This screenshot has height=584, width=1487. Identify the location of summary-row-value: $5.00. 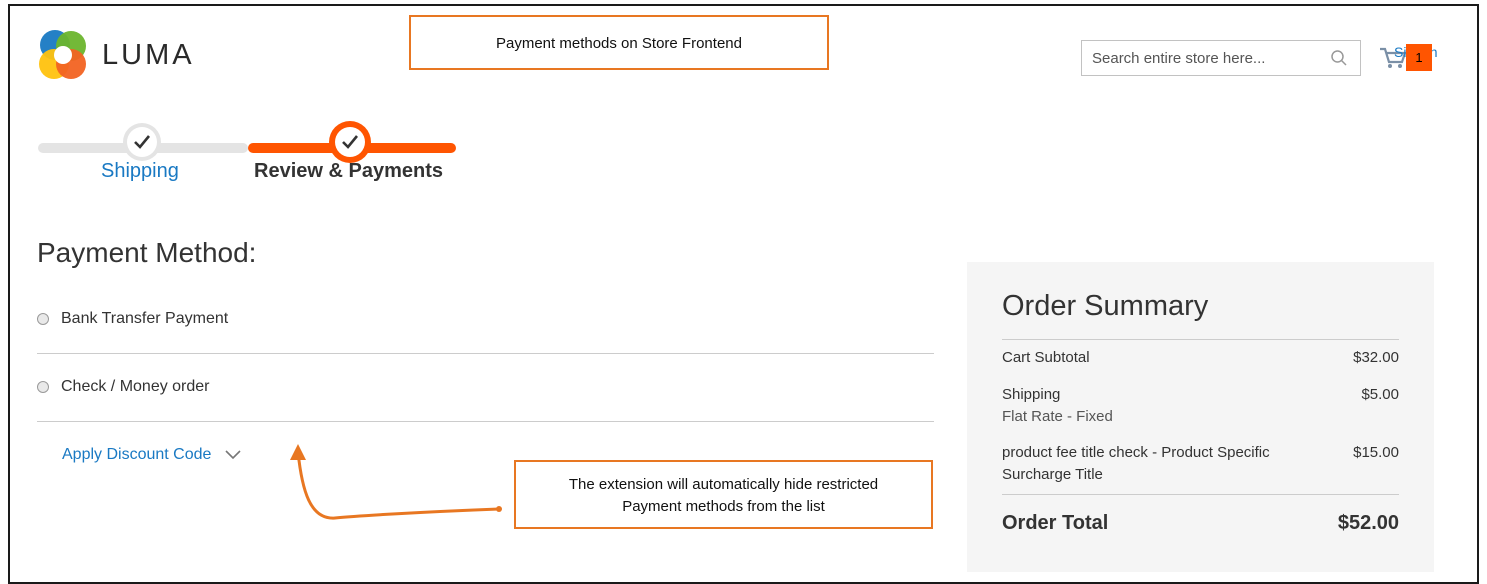
(1380, 394).